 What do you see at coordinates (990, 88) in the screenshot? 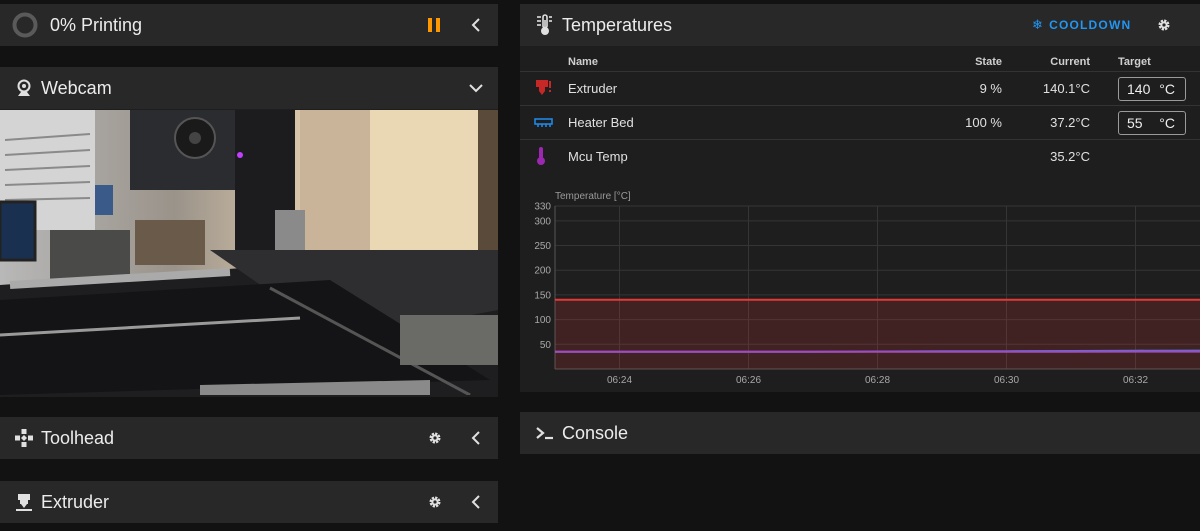
I see `row-state: 9 %` at bounding box center [990, 88].